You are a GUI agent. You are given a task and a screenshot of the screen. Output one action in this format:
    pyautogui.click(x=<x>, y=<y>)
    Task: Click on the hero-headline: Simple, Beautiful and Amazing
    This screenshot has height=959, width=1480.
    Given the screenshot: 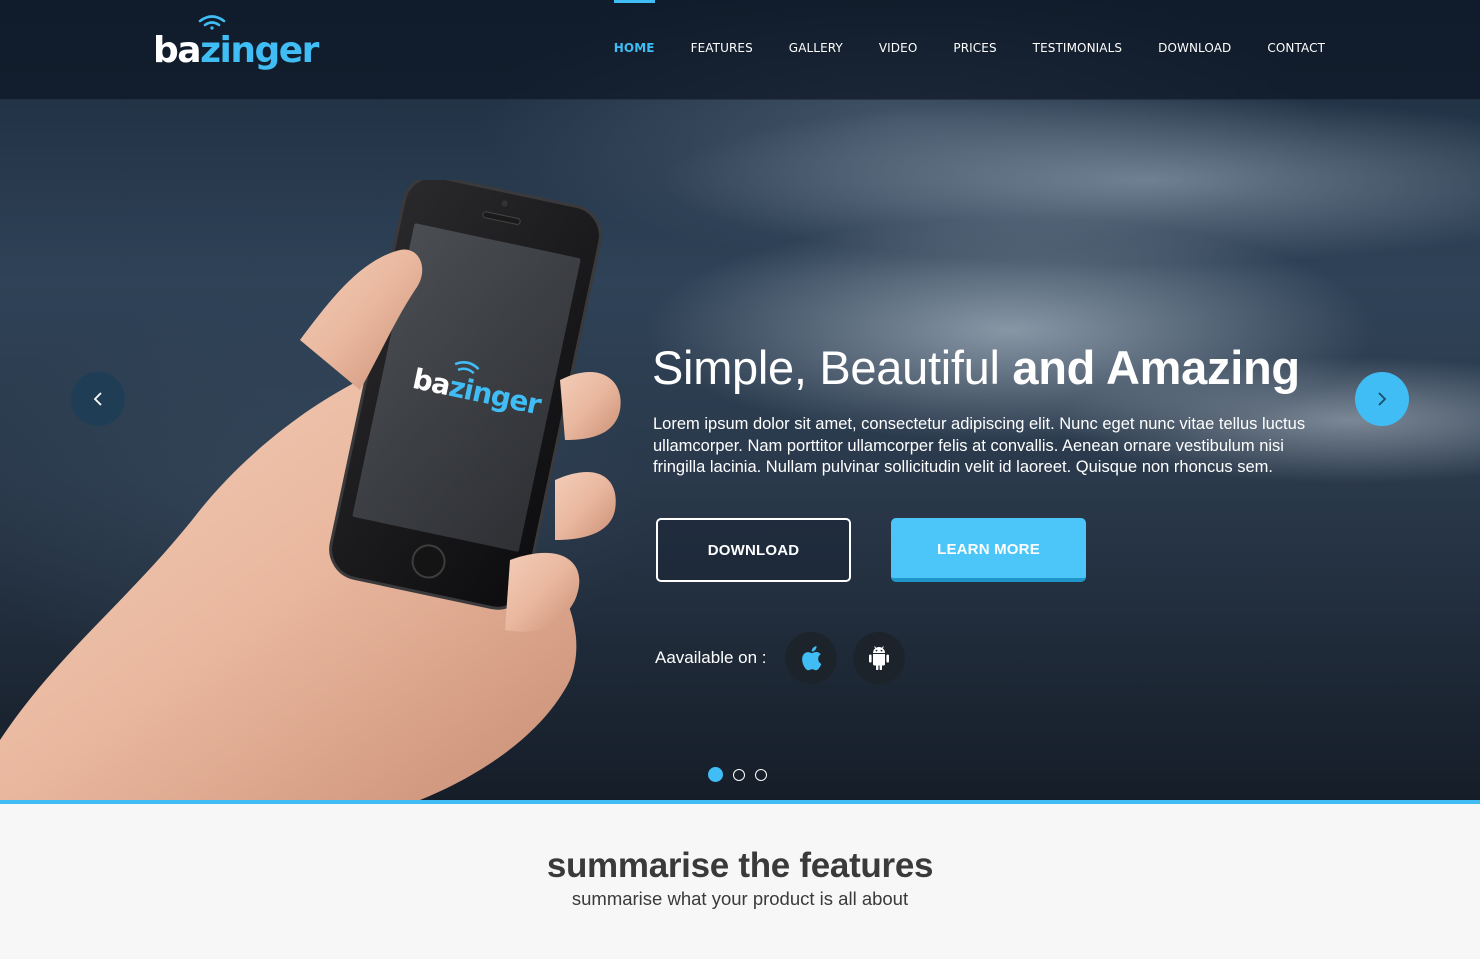 What is the action you would take?
    pyautogui.click(x=976, y=368)
    